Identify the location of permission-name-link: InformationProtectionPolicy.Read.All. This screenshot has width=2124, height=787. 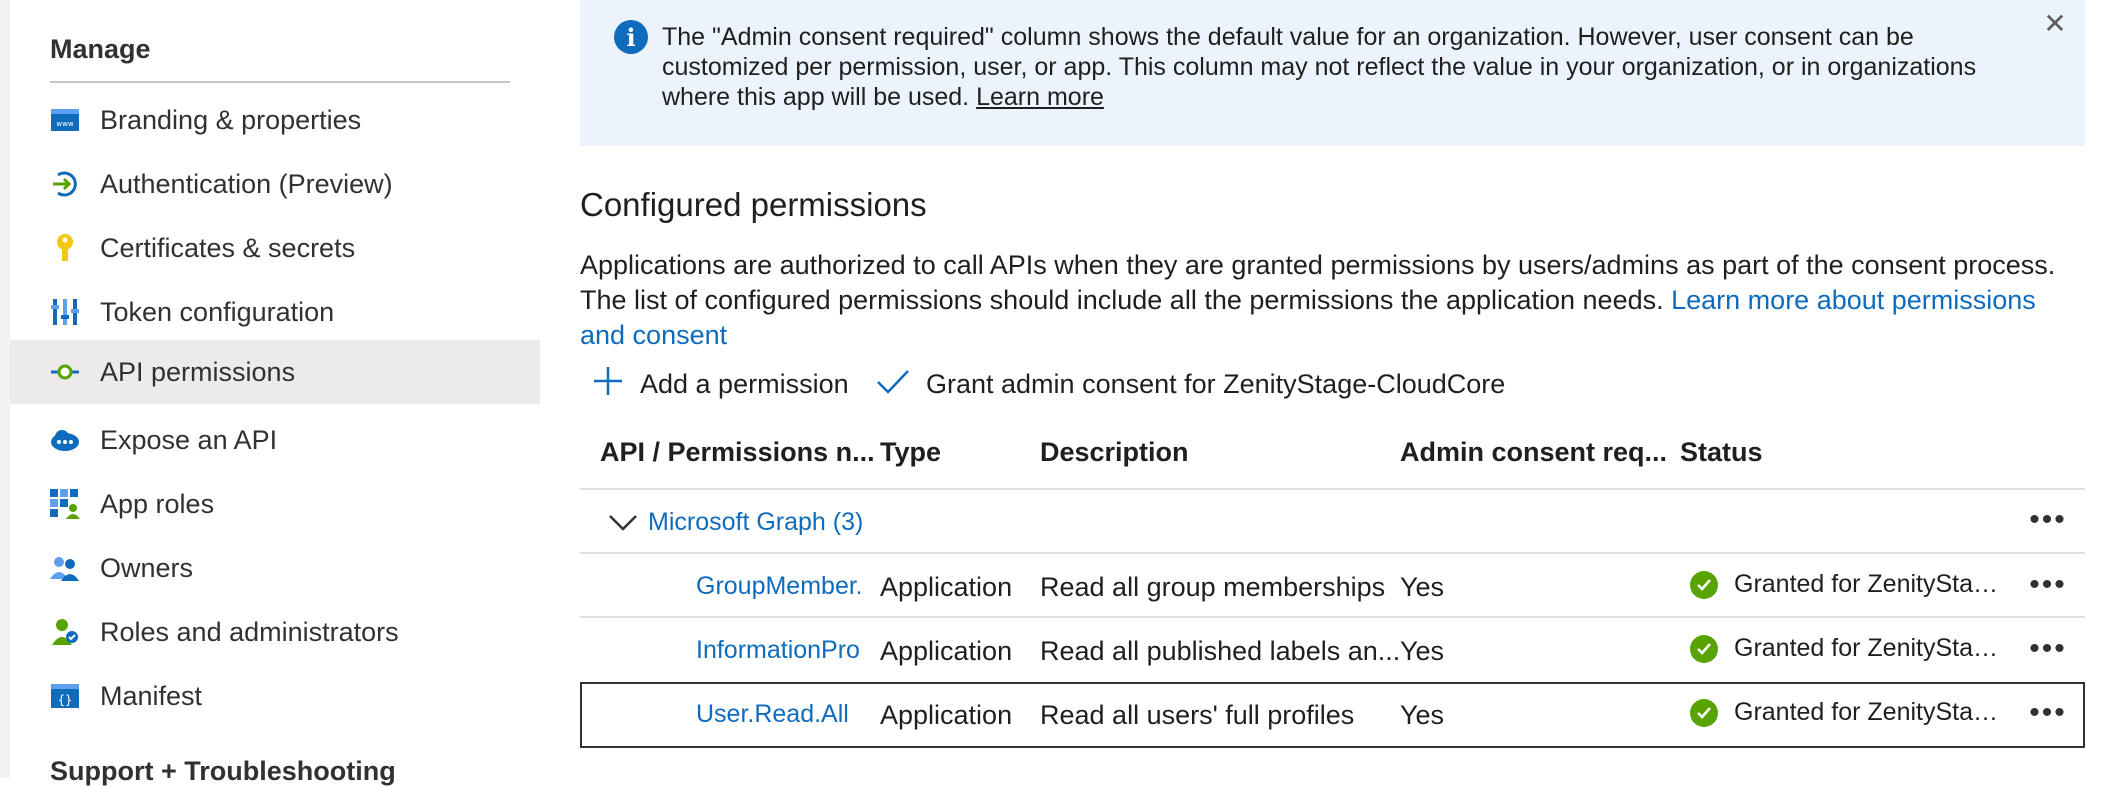
(778, 650).